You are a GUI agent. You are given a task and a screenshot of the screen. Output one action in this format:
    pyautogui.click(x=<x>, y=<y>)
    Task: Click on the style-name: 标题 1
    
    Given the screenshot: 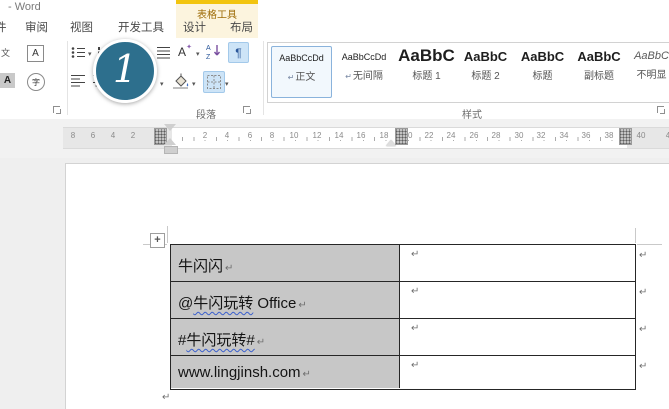 What is the action you would take?
    pyautogui.click(x=426, y=76)
    